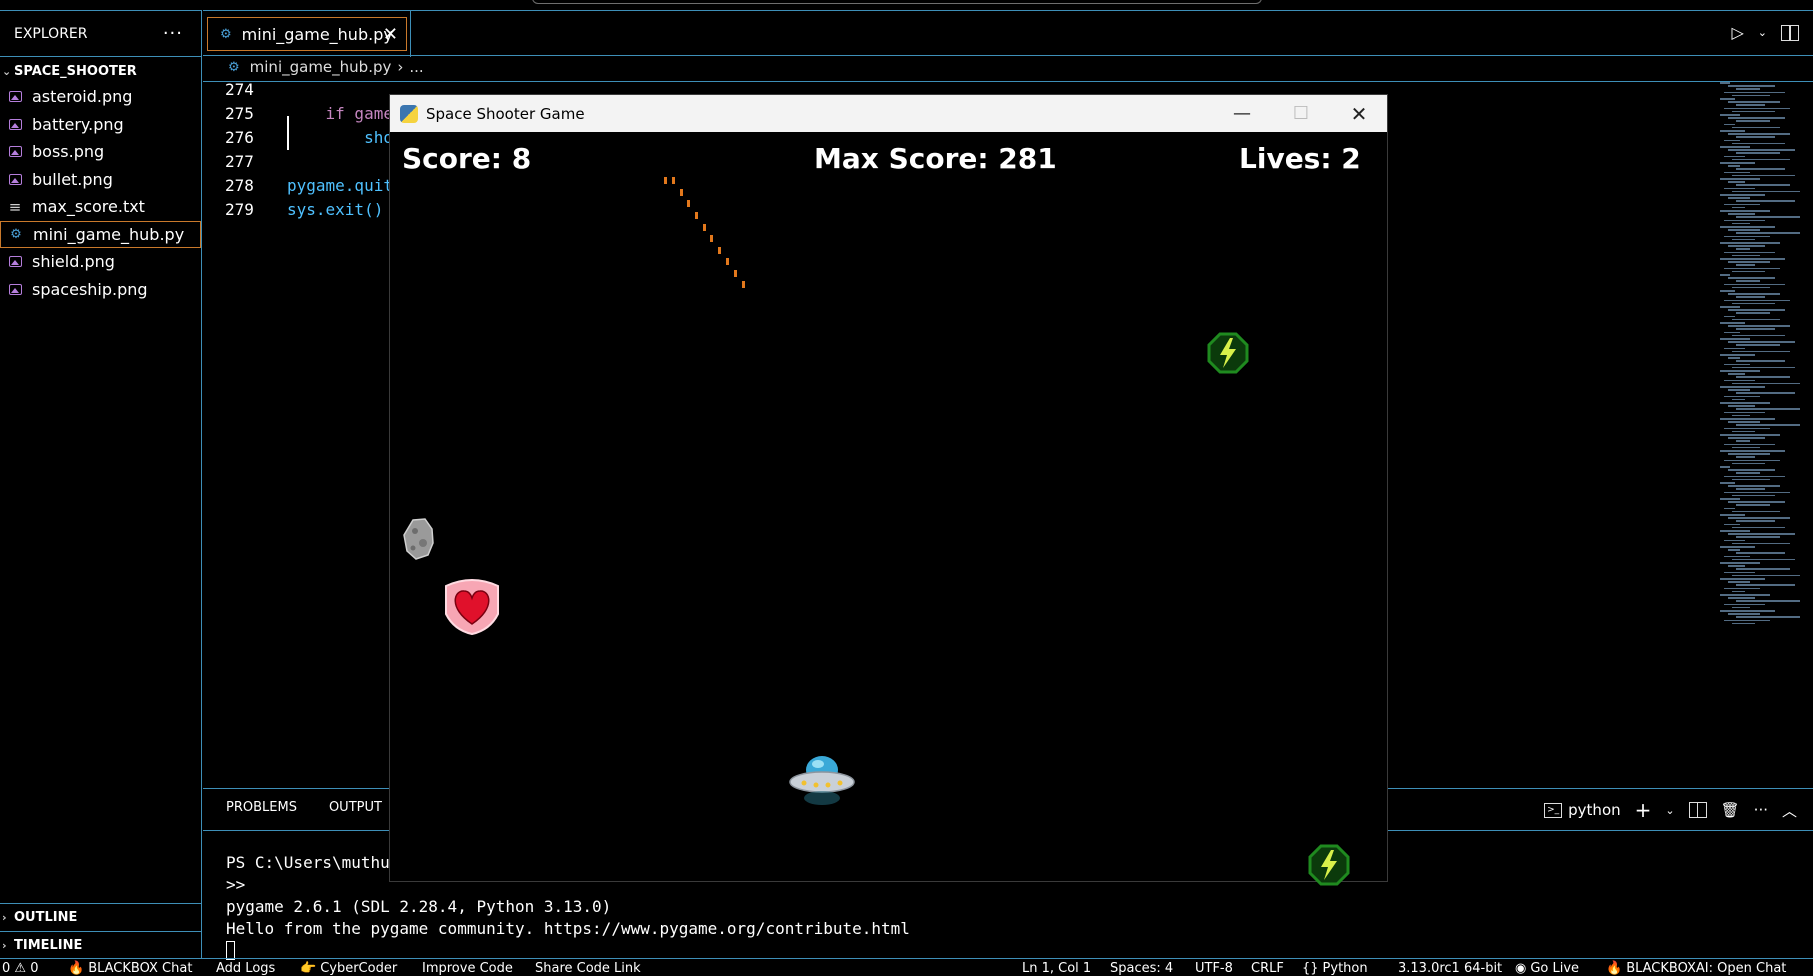  Describe the element at coordinates (100, 917) in the screenshot. I see `outline-section: › OUTLINE` at that location.